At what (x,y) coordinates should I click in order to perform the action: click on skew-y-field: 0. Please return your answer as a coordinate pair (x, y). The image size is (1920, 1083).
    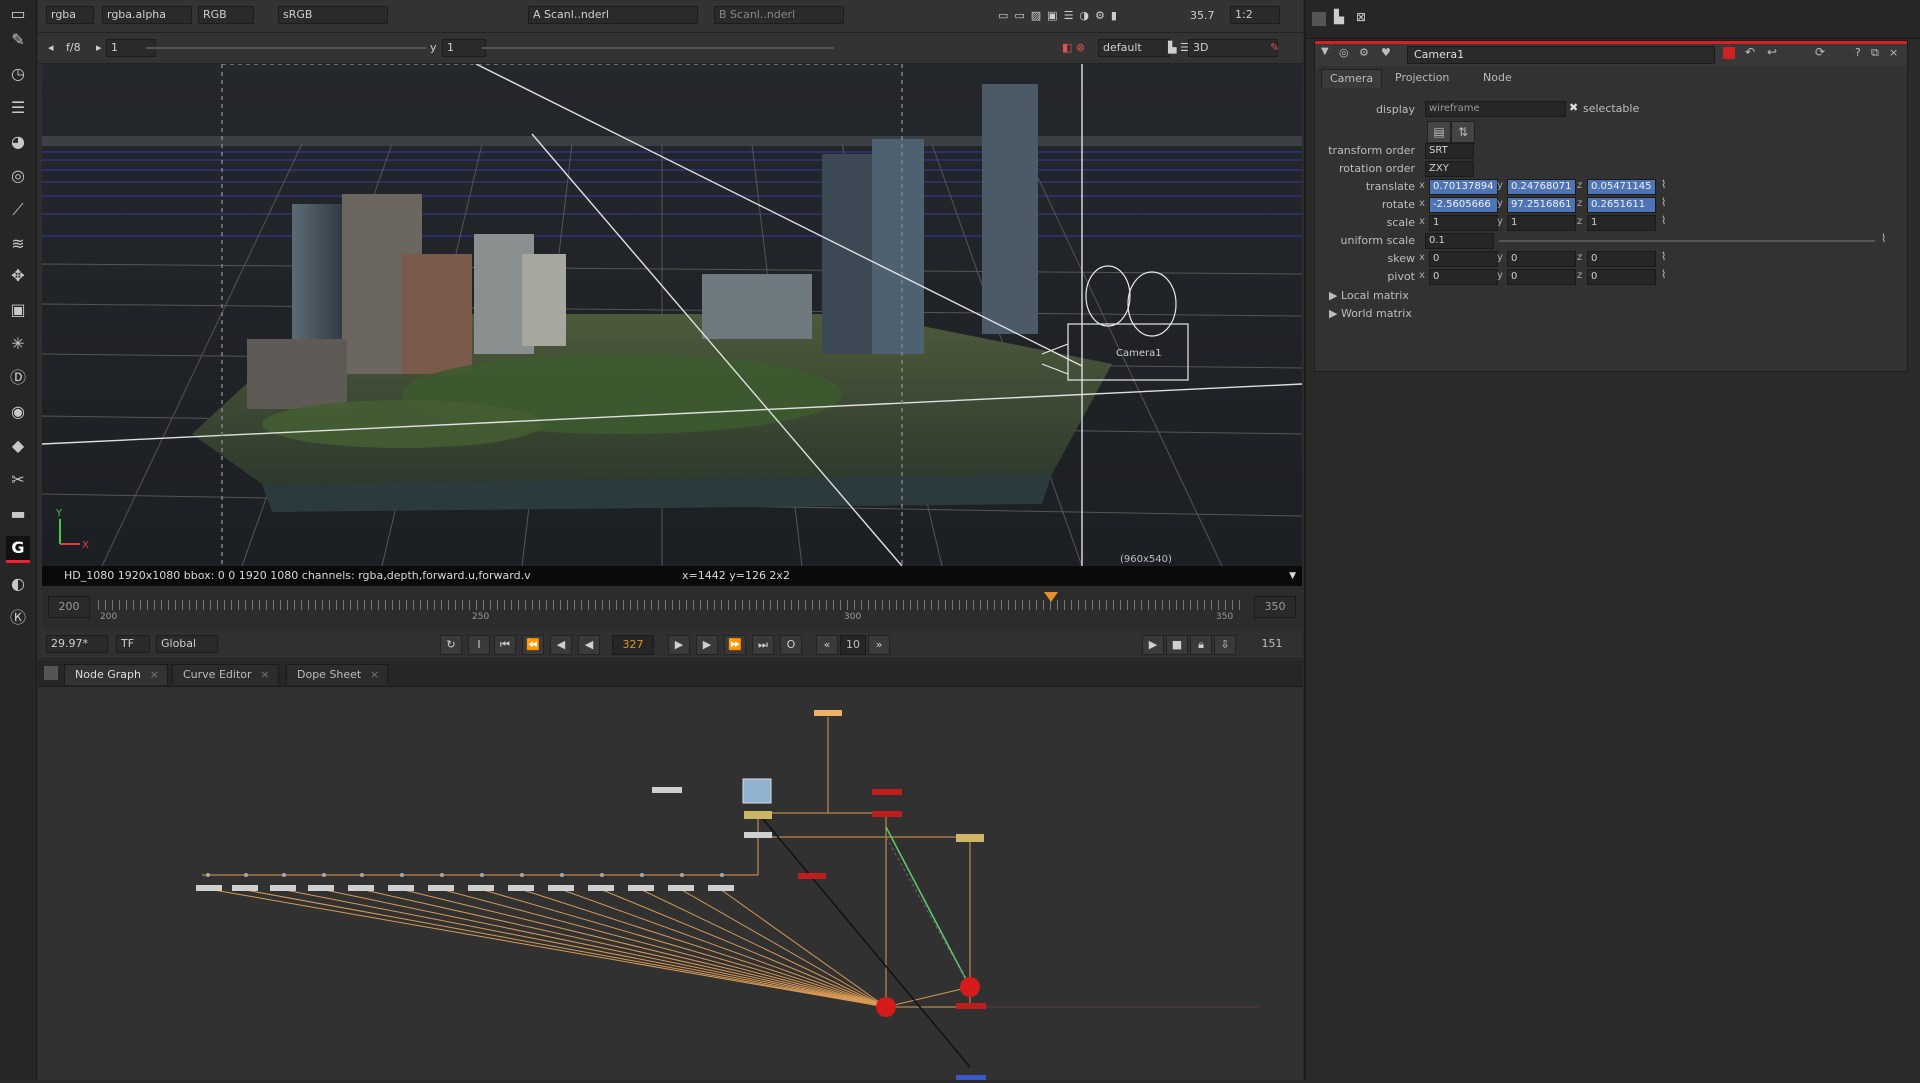
    Looking at the image, I should click on (1541, 259).